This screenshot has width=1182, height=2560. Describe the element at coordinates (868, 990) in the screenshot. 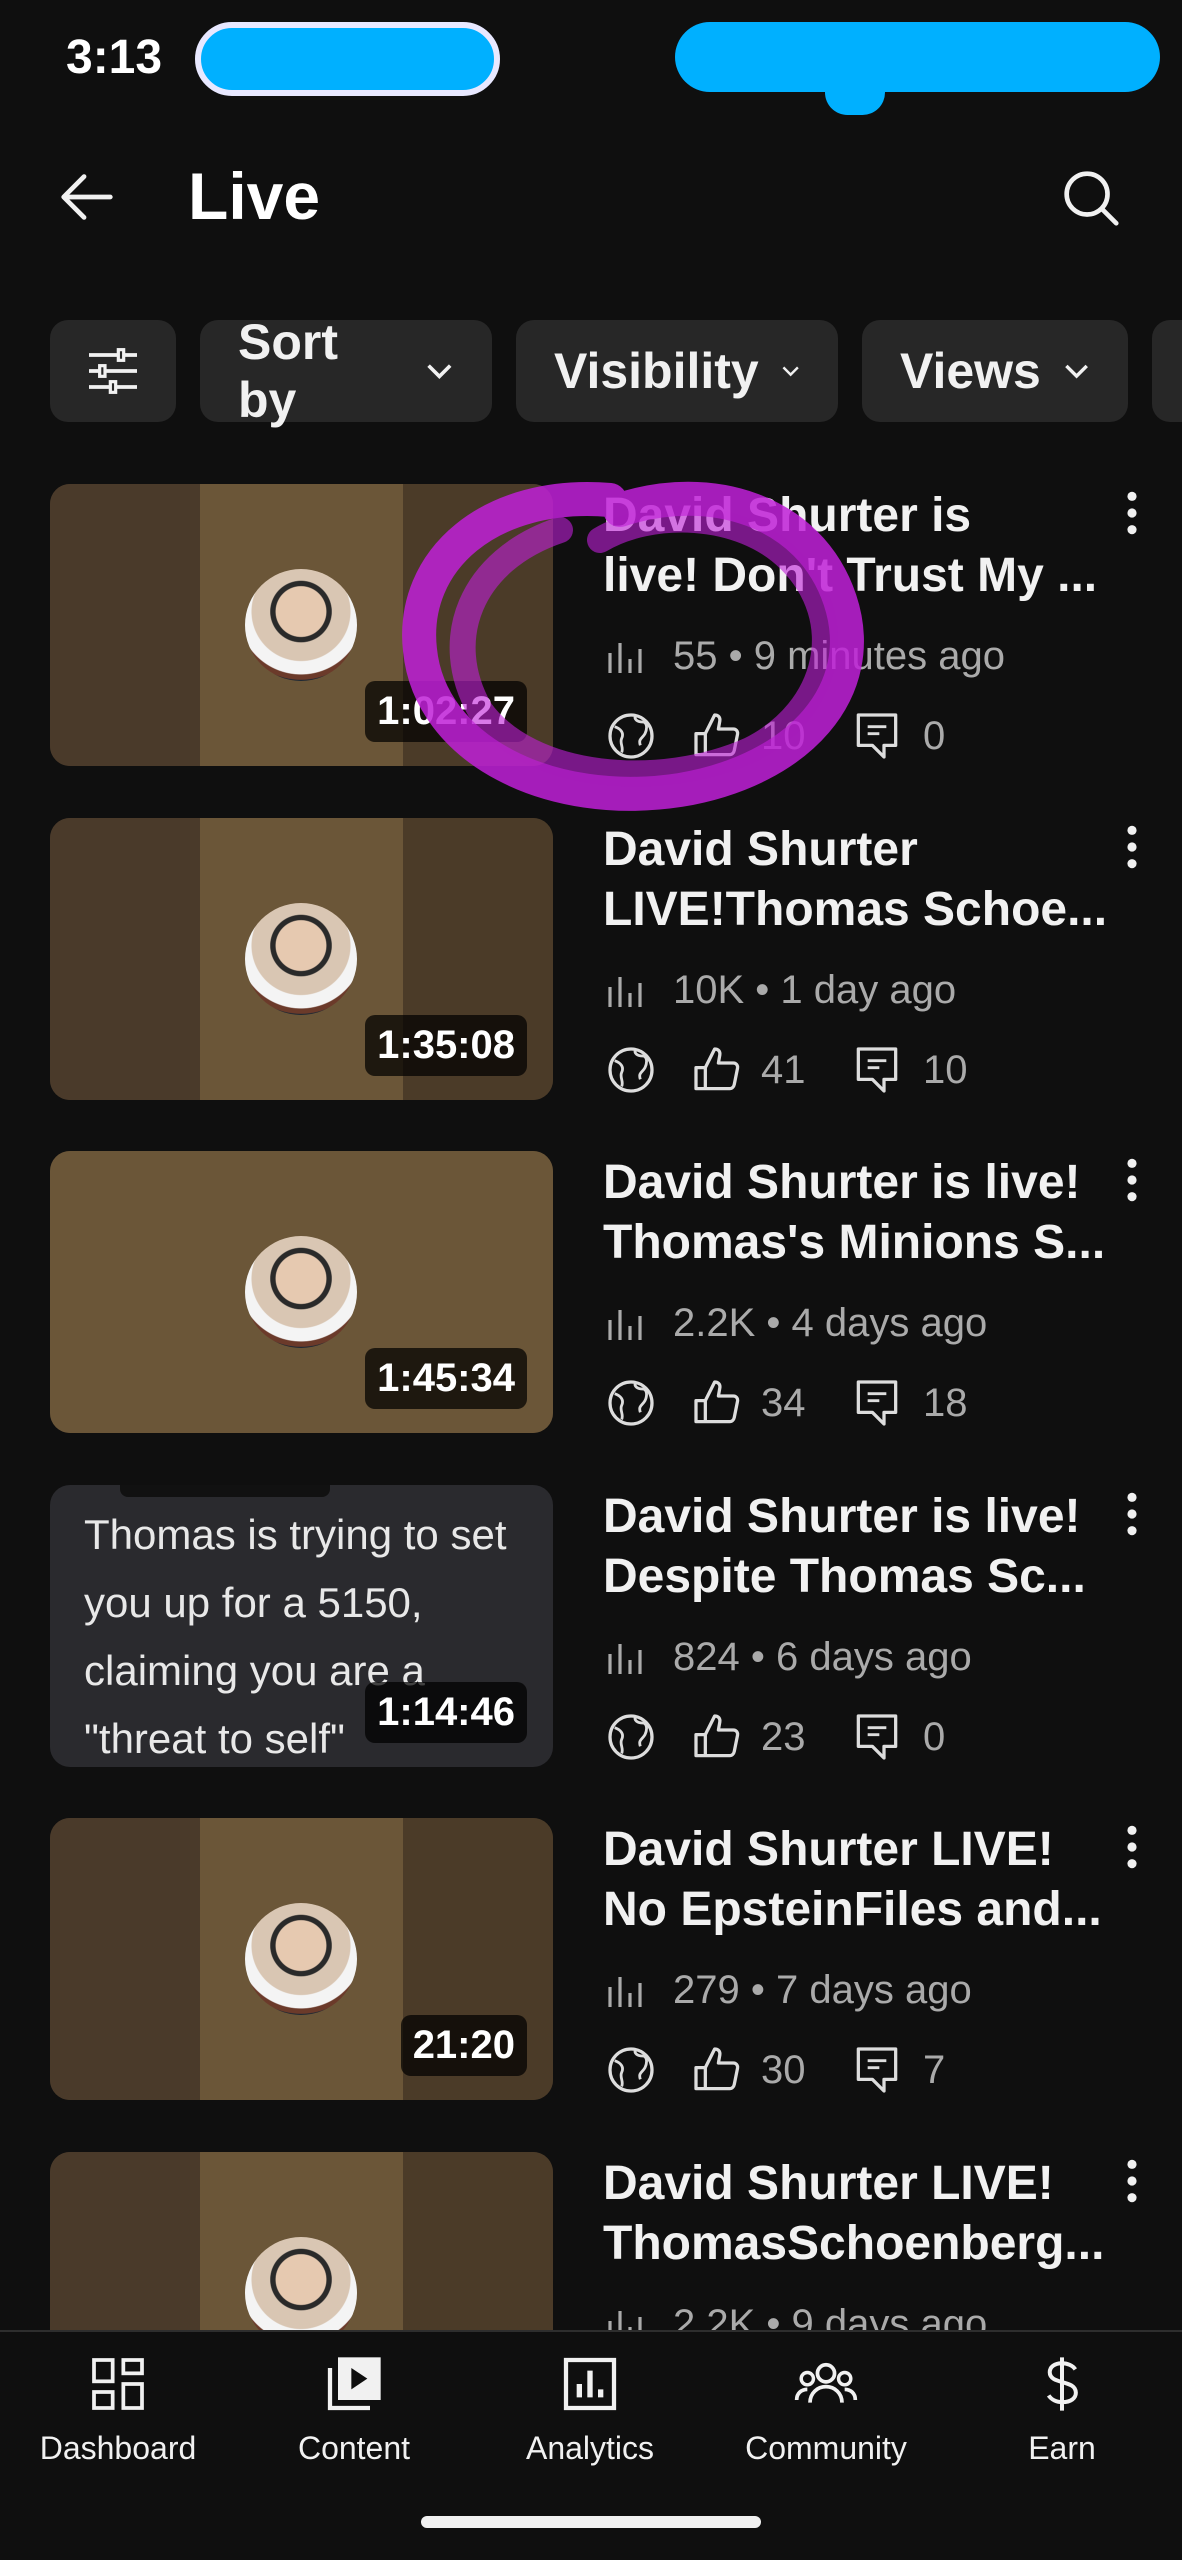

I see `publish-age: 1 day ago` at that location.